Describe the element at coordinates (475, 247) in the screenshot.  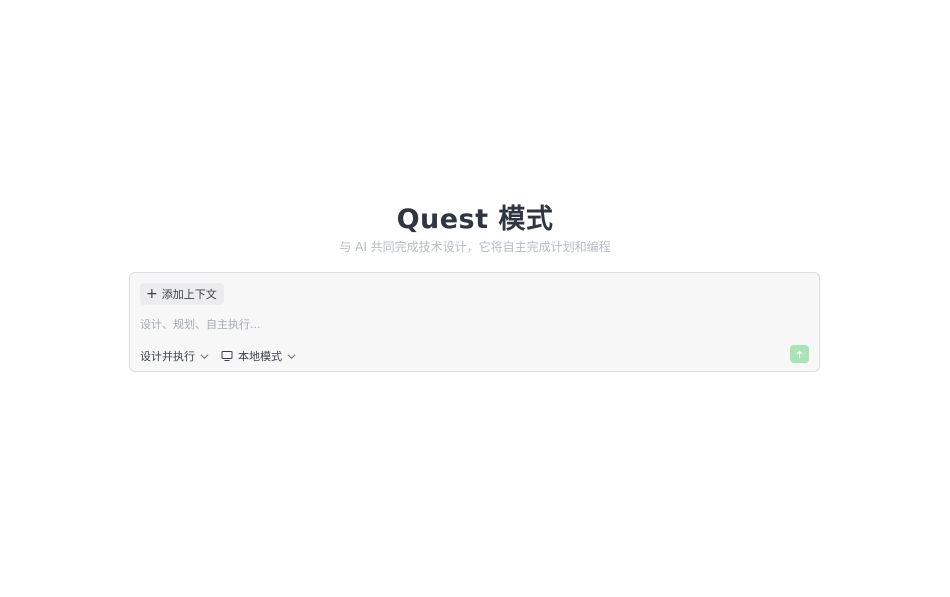
I see `page-subtitle: 与 AI 共同完成技术设计，它将自主完成计划和编程` at that location.